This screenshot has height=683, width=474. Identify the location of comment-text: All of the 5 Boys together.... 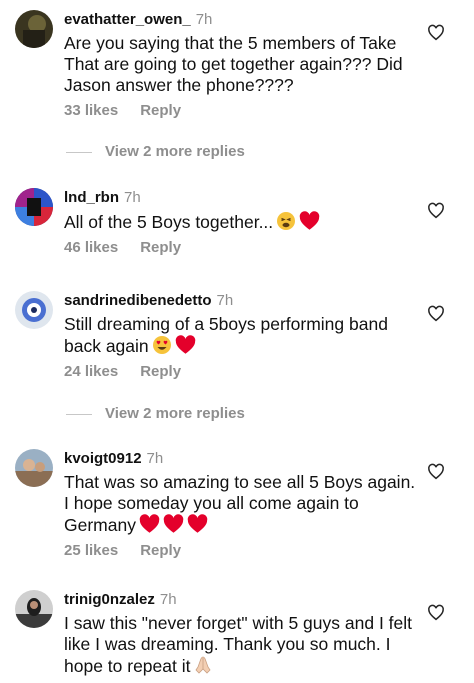
(241, 222).